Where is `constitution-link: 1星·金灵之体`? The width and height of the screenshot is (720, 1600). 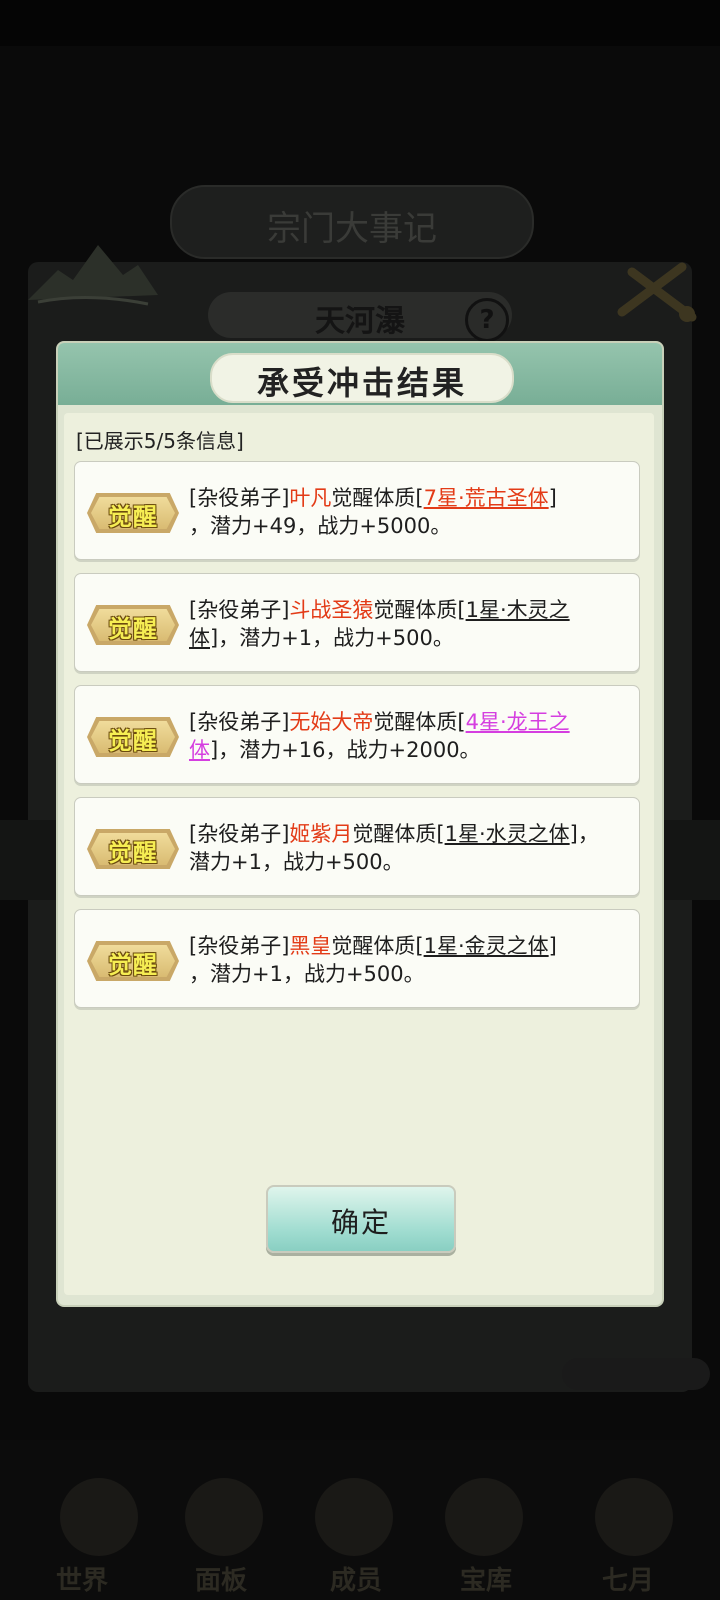
constitution-link: 1星·金灵之体 is located at coordinates (486, 946).